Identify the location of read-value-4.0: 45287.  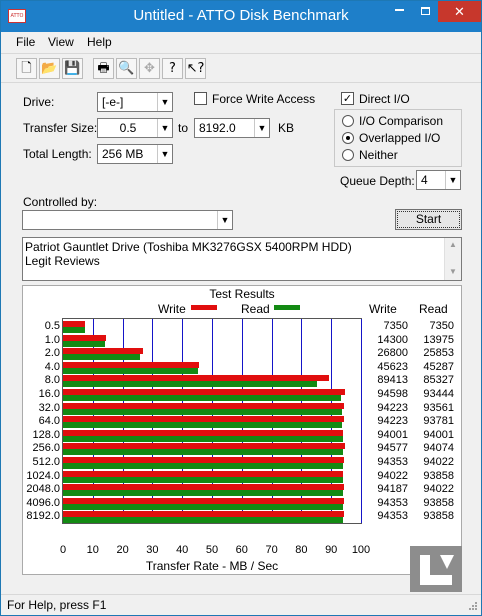
(438, 366).